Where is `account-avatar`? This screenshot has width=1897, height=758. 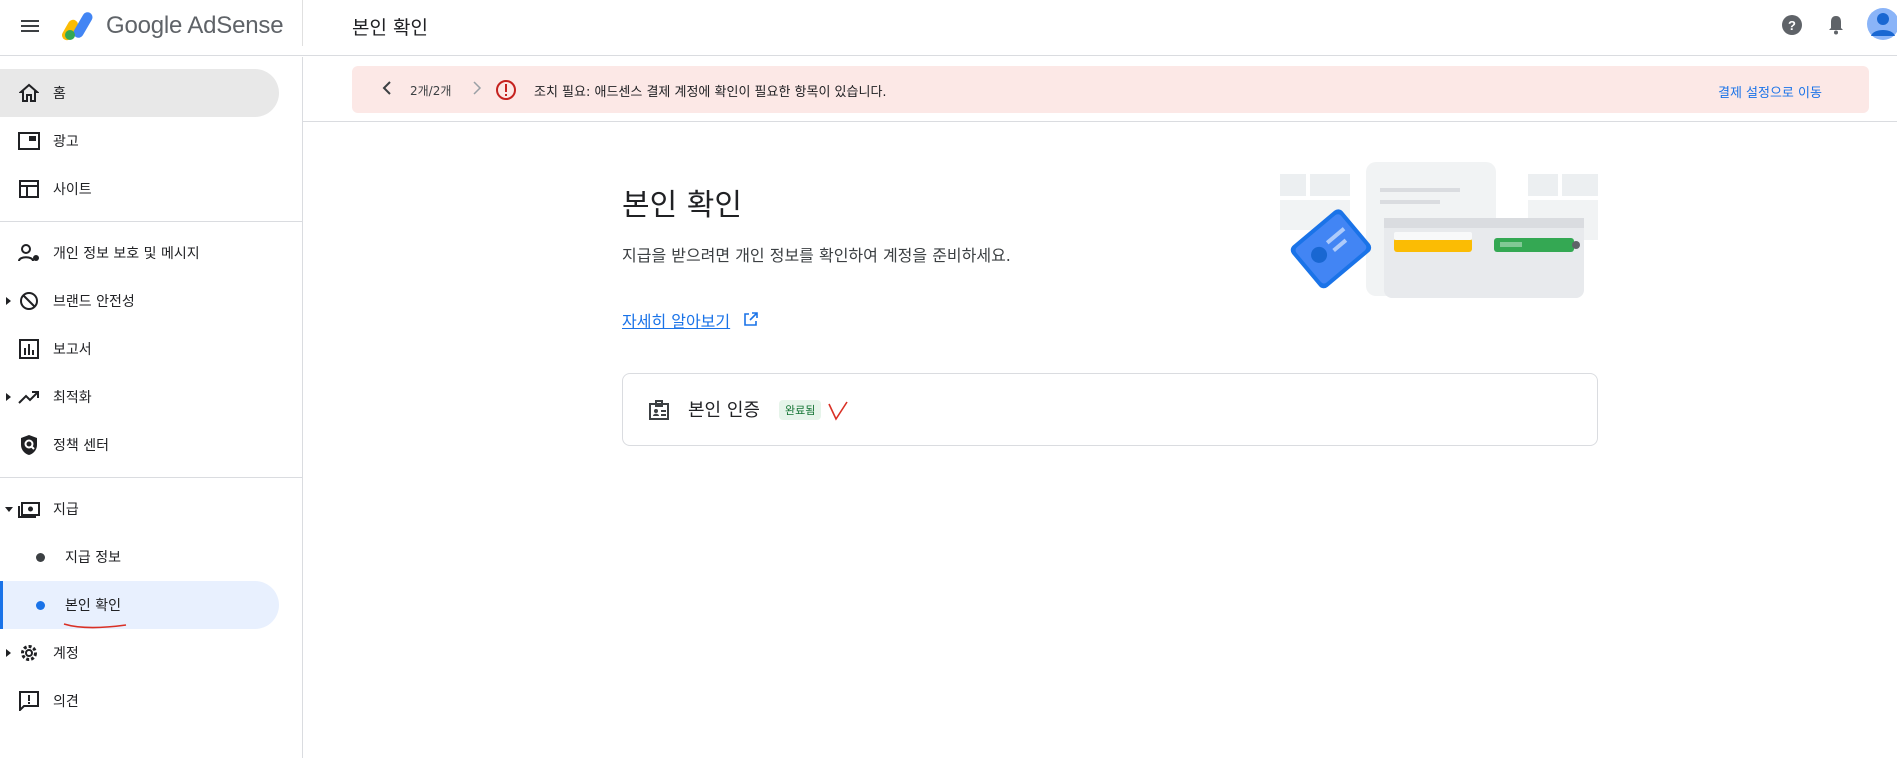 account-avatar is located at coordinates (1880, 24).